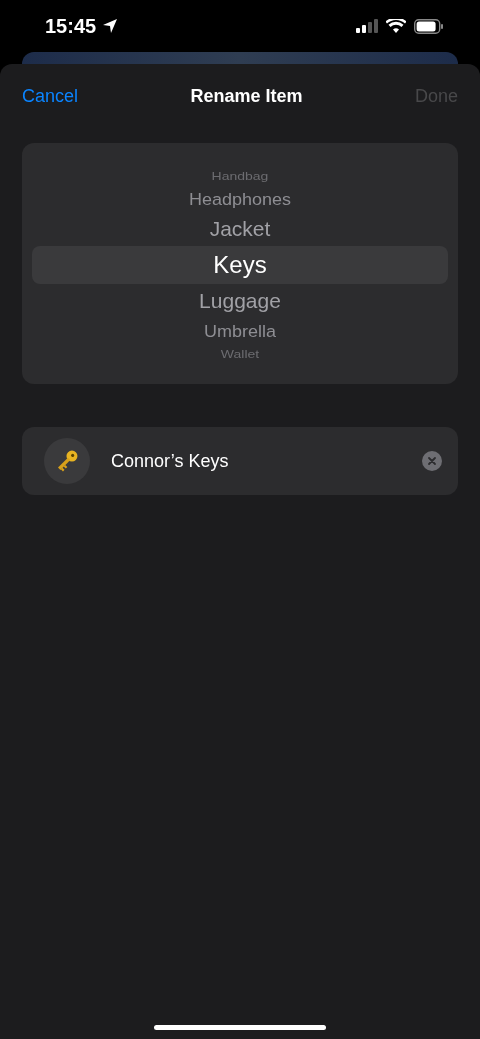 This screenshot has width=480, height=1039. I want to click on cancel-button: Cancel, so click(50, 96).